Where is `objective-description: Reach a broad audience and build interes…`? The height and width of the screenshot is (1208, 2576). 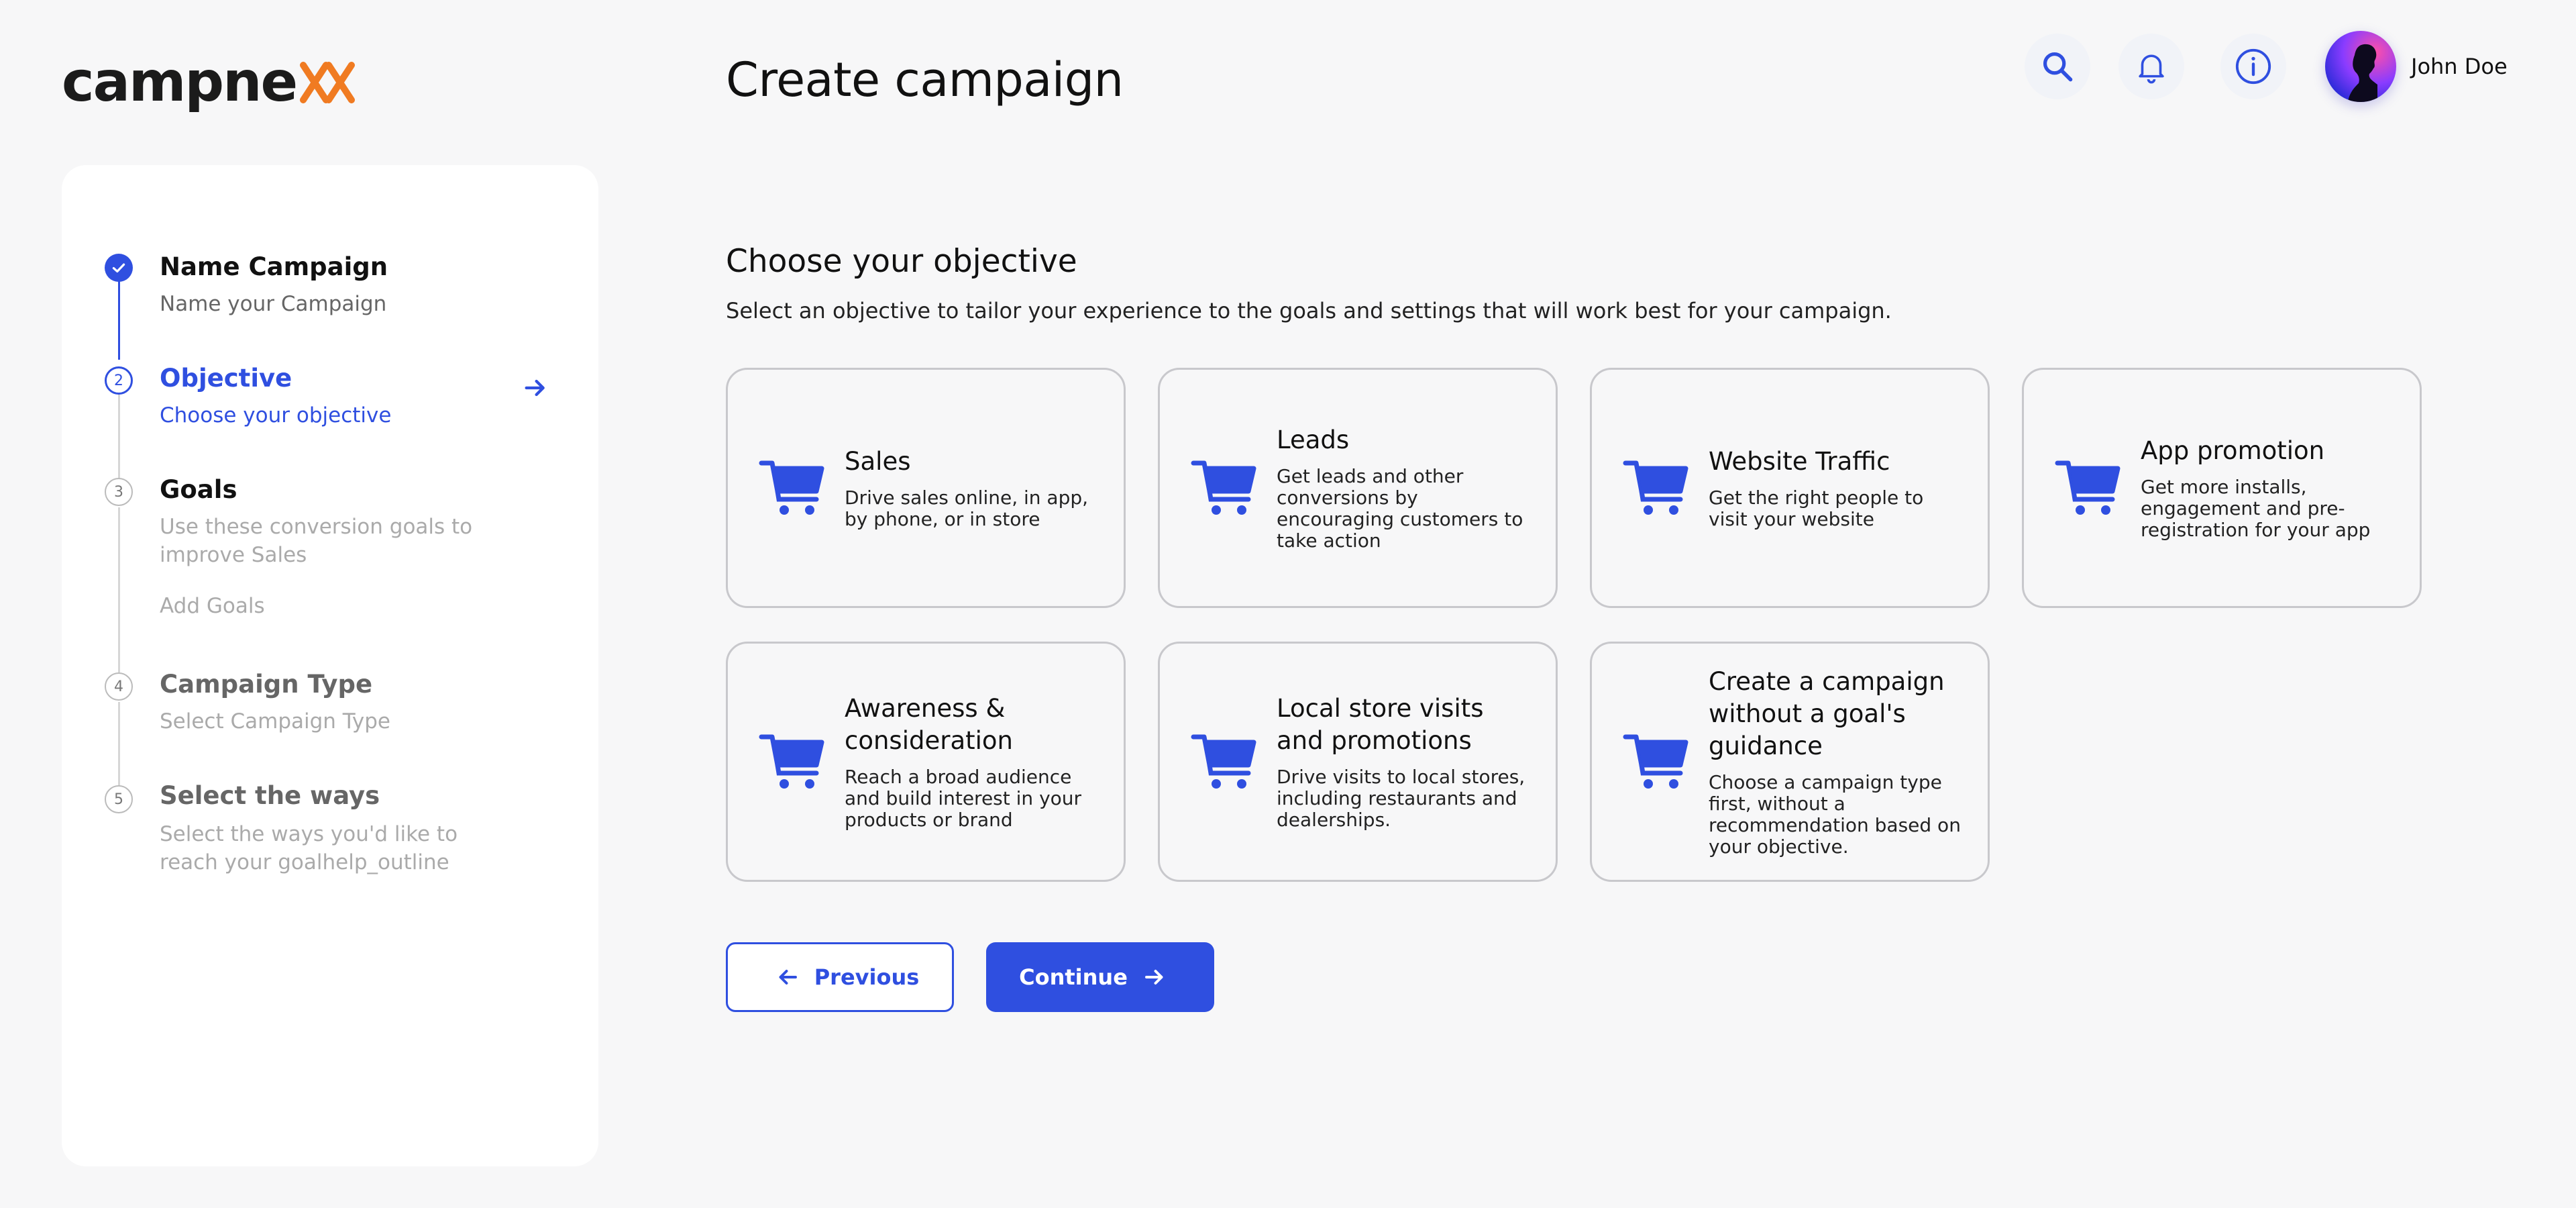
objective-description: Reach a broad audience and build interes… is located at coordinates (963, 798).